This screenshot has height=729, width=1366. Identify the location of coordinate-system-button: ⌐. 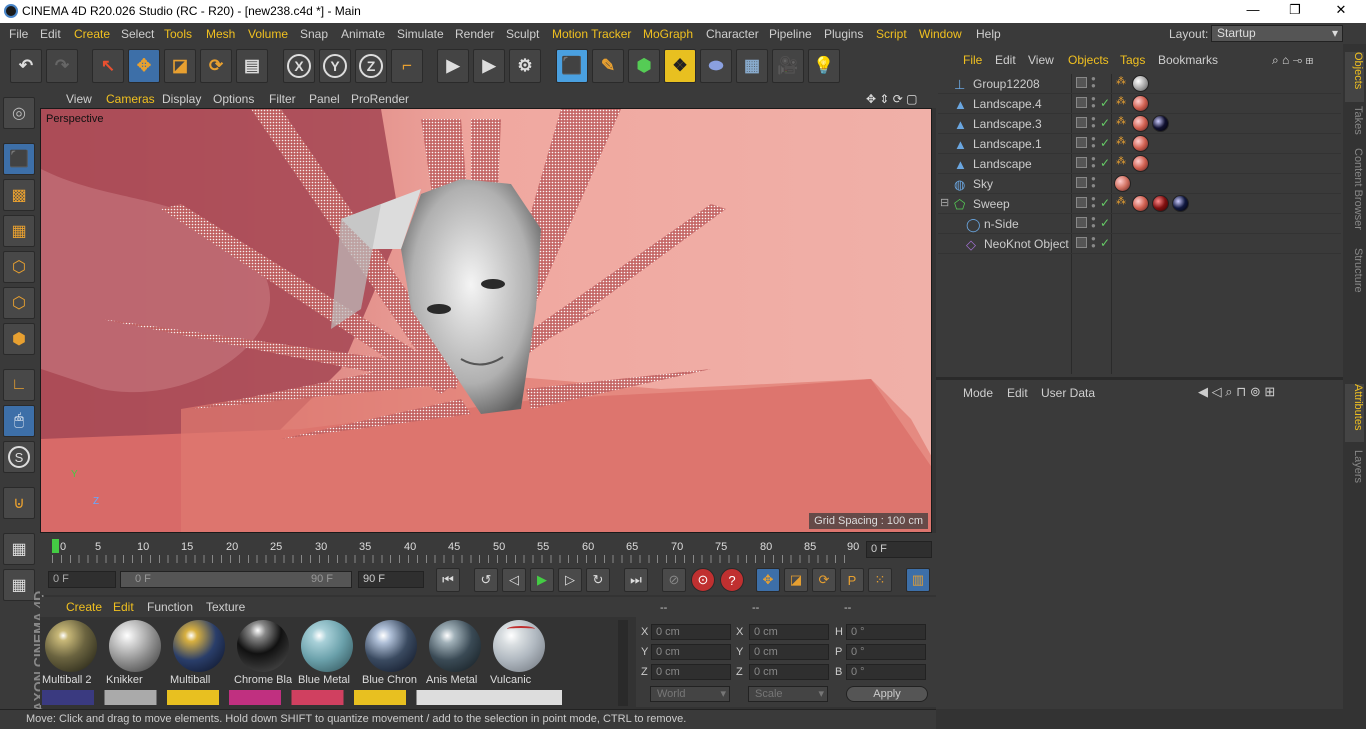
(407, 66).